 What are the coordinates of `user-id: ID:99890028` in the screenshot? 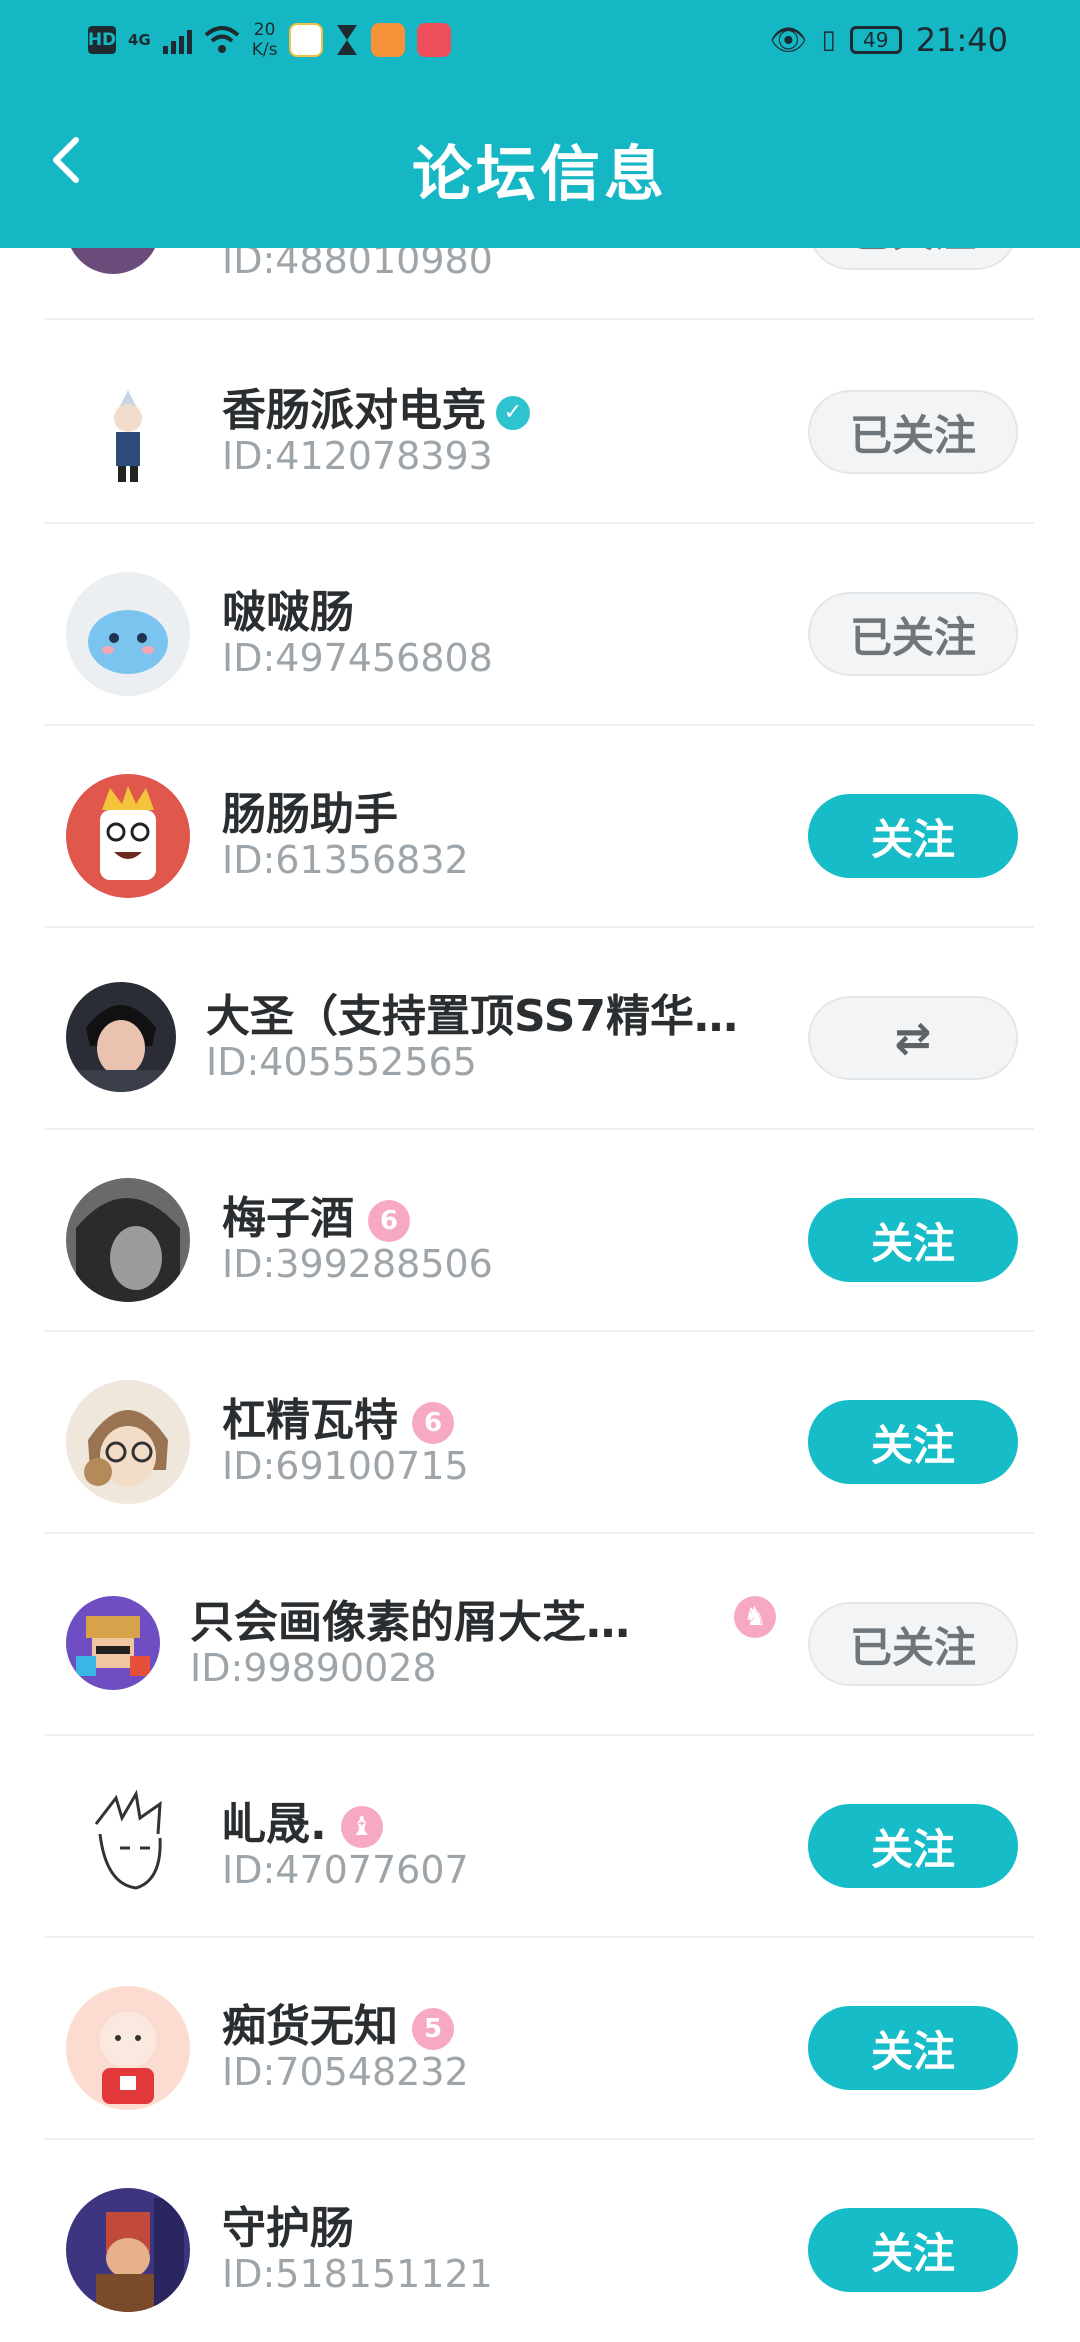 It's located at (313, 1668).